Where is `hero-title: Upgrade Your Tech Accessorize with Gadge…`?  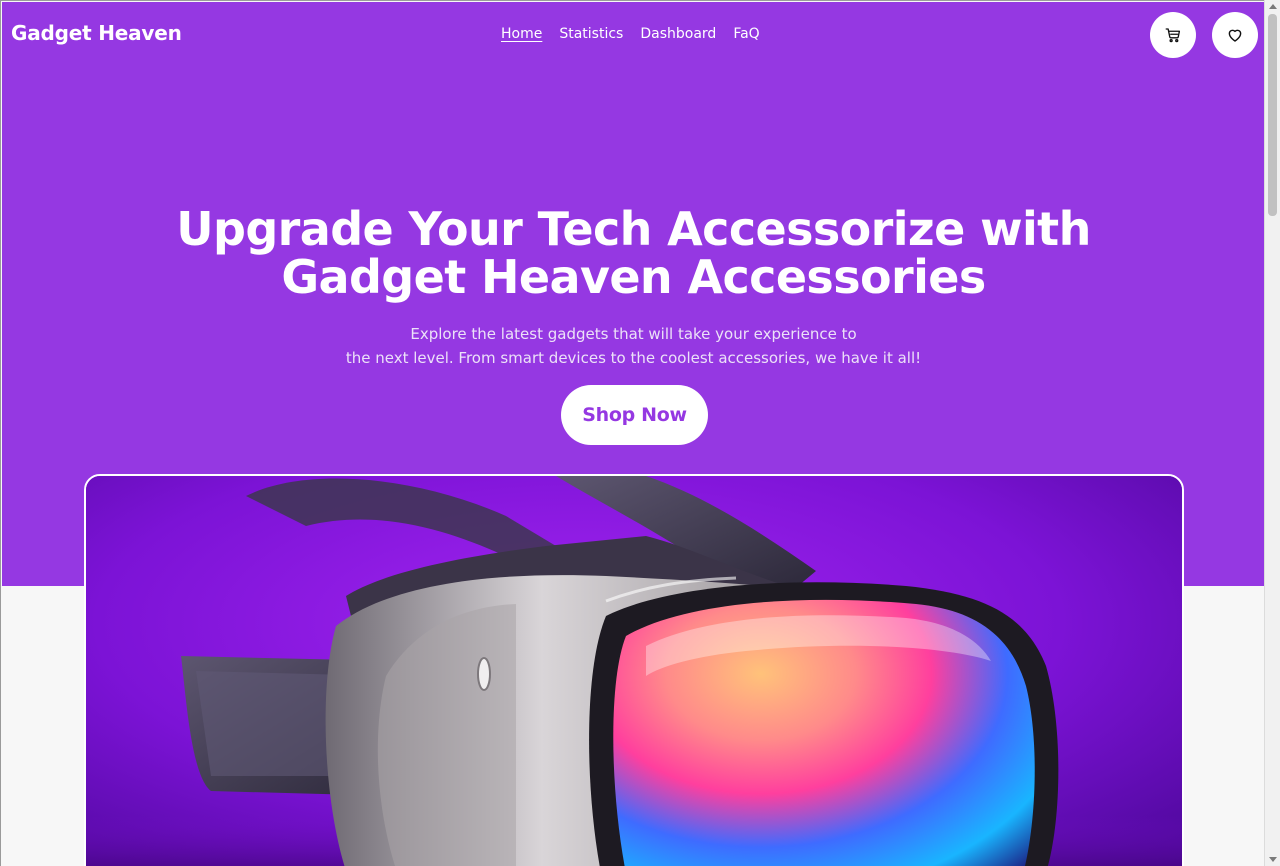
hero-title: Upgrade Your Tech Accessorize with Gadge… is located at coordinates (633, 253).